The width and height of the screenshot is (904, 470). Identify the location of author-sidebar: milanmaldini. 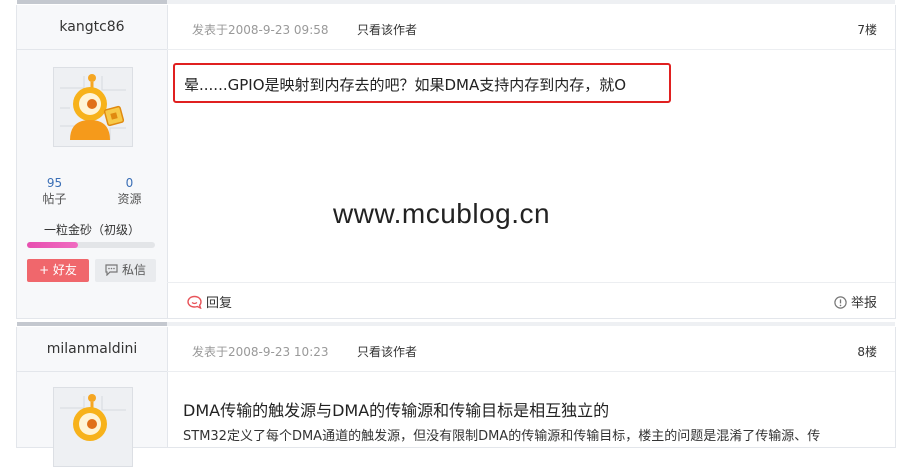
(92, 397).